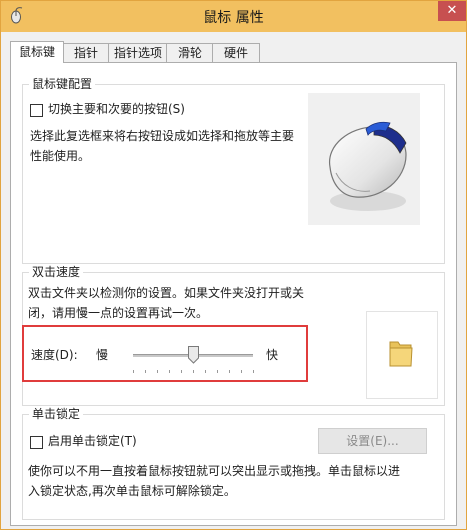  Describe the element at coordinates (86, 52) in the screenshot. I see `tab-pointers: 指针` at that location.